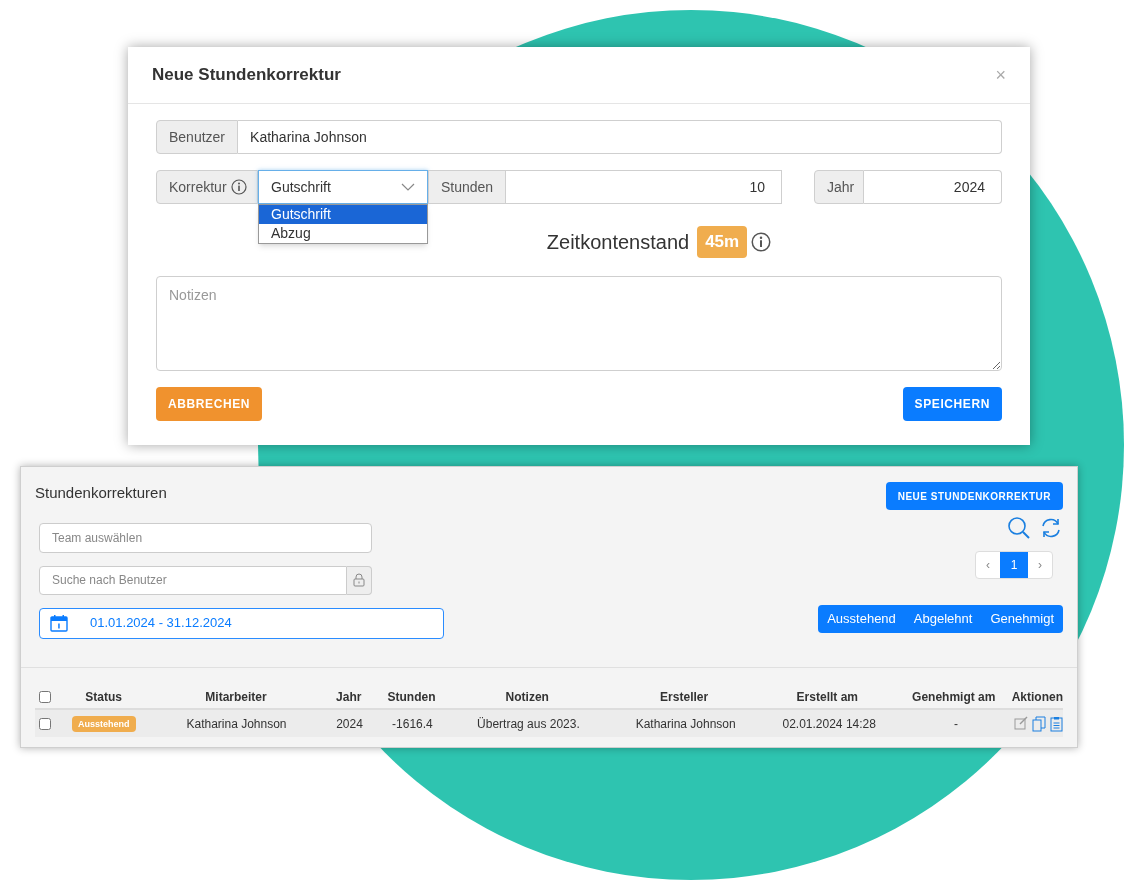 Image resolution: width=1138 pixels, height=892 pixels. What do you see at coordinates (839, 187) in the screenshot?
I see `field-label: Jahr` at bounding box center [839, 187].